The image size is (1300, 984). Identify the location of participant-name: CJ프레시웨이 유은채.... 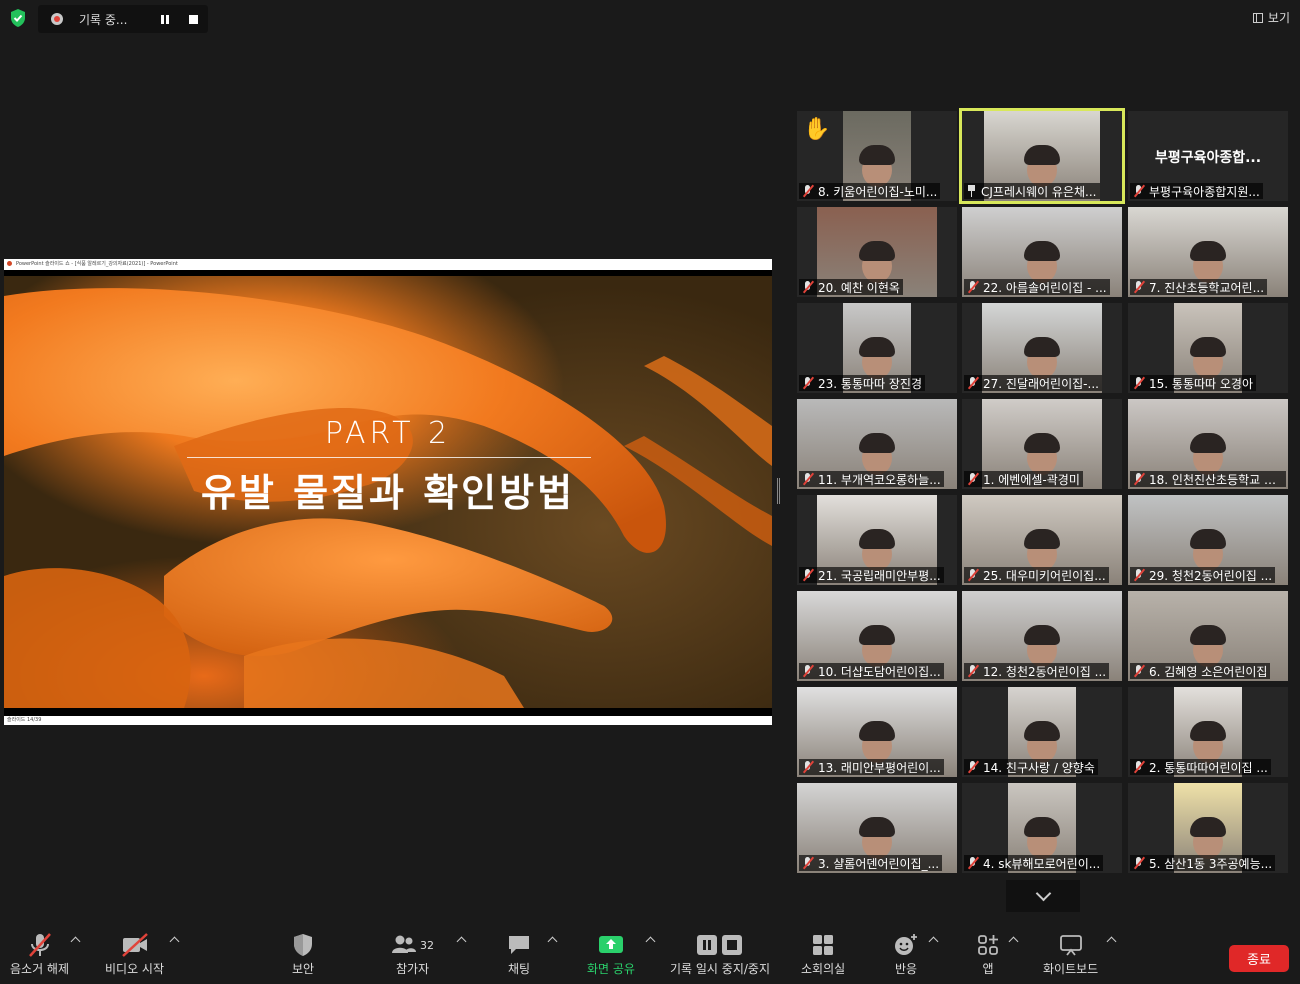
(1039, 191).